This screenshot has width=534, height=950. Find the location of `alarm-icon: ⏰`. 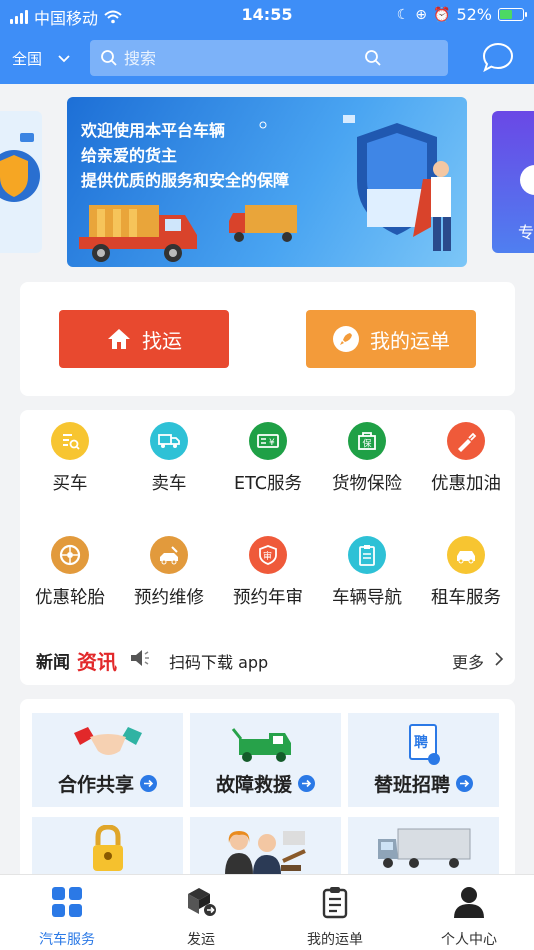

alarm-icon: ⏰ is located at coordinates (442, 14).